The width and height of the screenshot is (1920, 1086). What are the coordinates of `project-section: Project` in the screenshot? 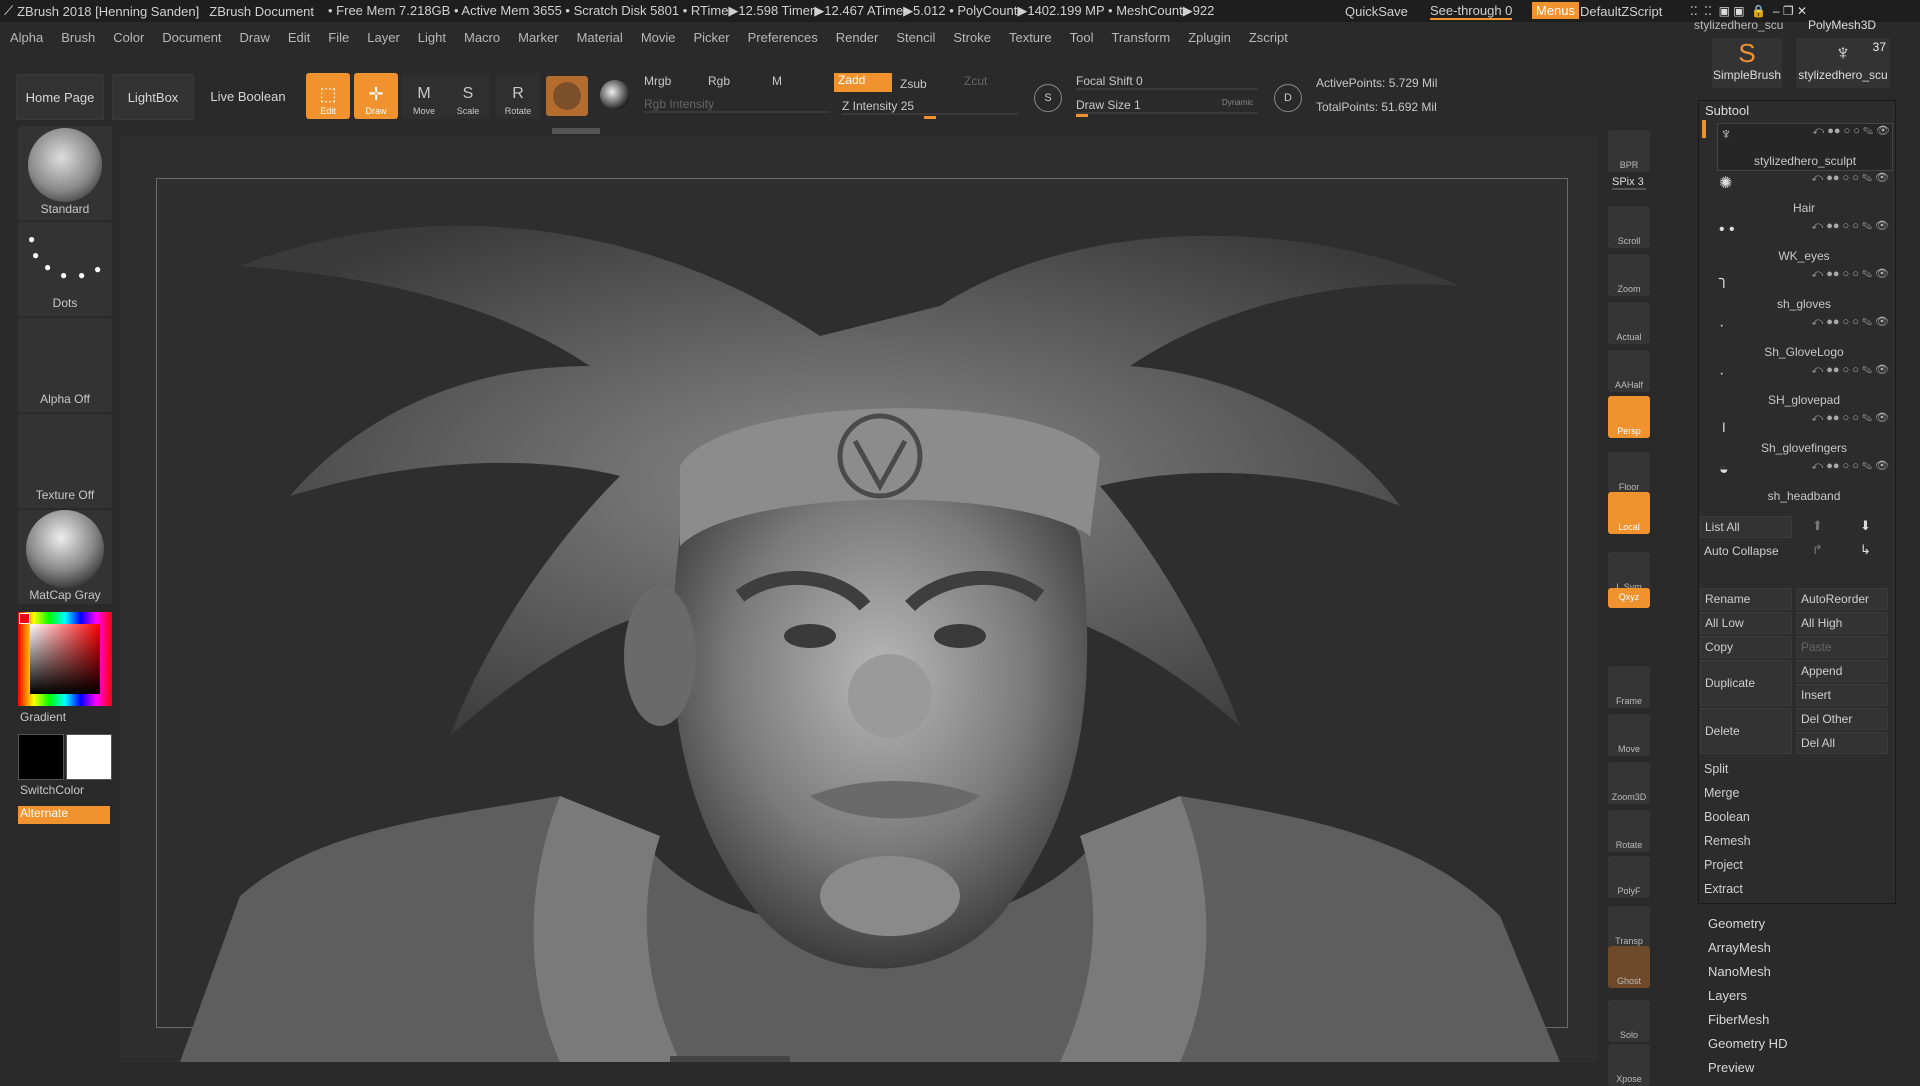 It's located at (1723, 865).